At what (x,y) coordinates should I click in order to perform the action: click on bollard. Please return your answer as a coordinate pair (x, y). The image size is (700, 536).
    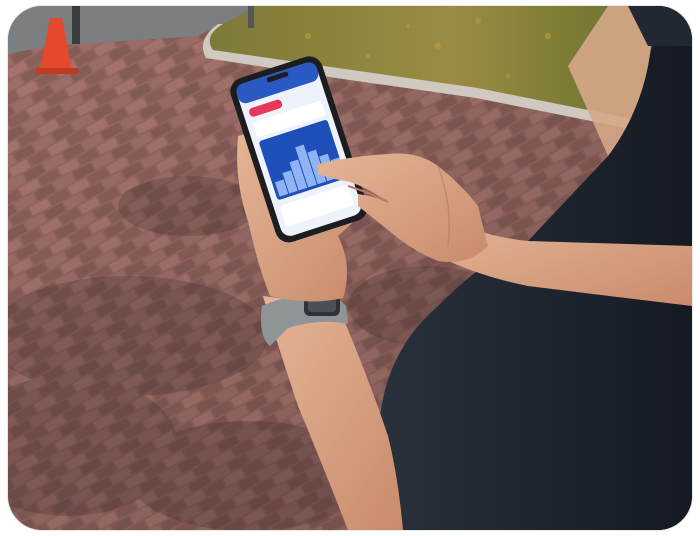
    Looking at the image, I should click on (76, 25).